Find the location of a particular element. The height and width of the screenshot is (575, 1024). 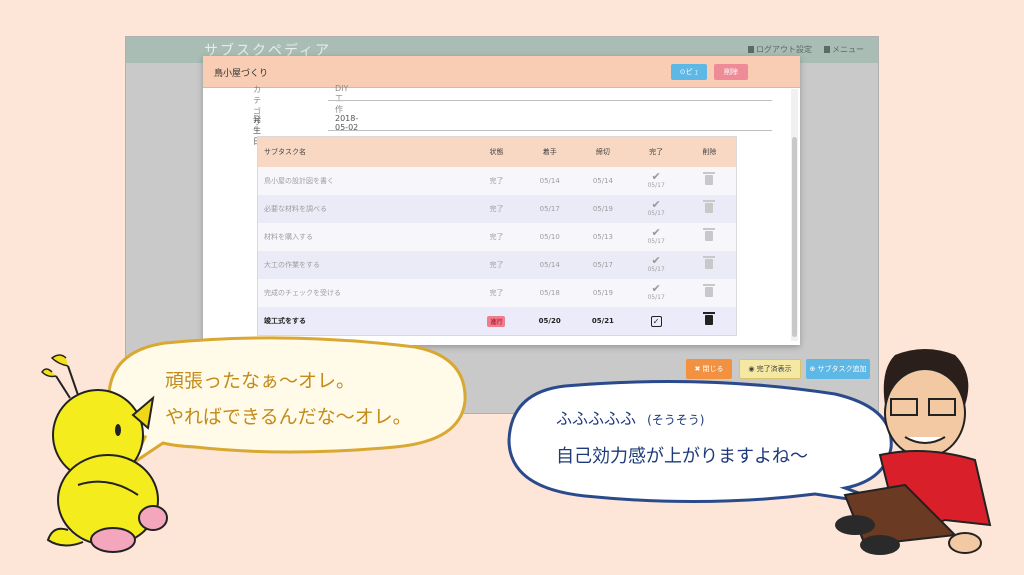

table-row-active: 竣工式をする 進行 05/20 05/21 ✓ is located at coordinates (497, 321).